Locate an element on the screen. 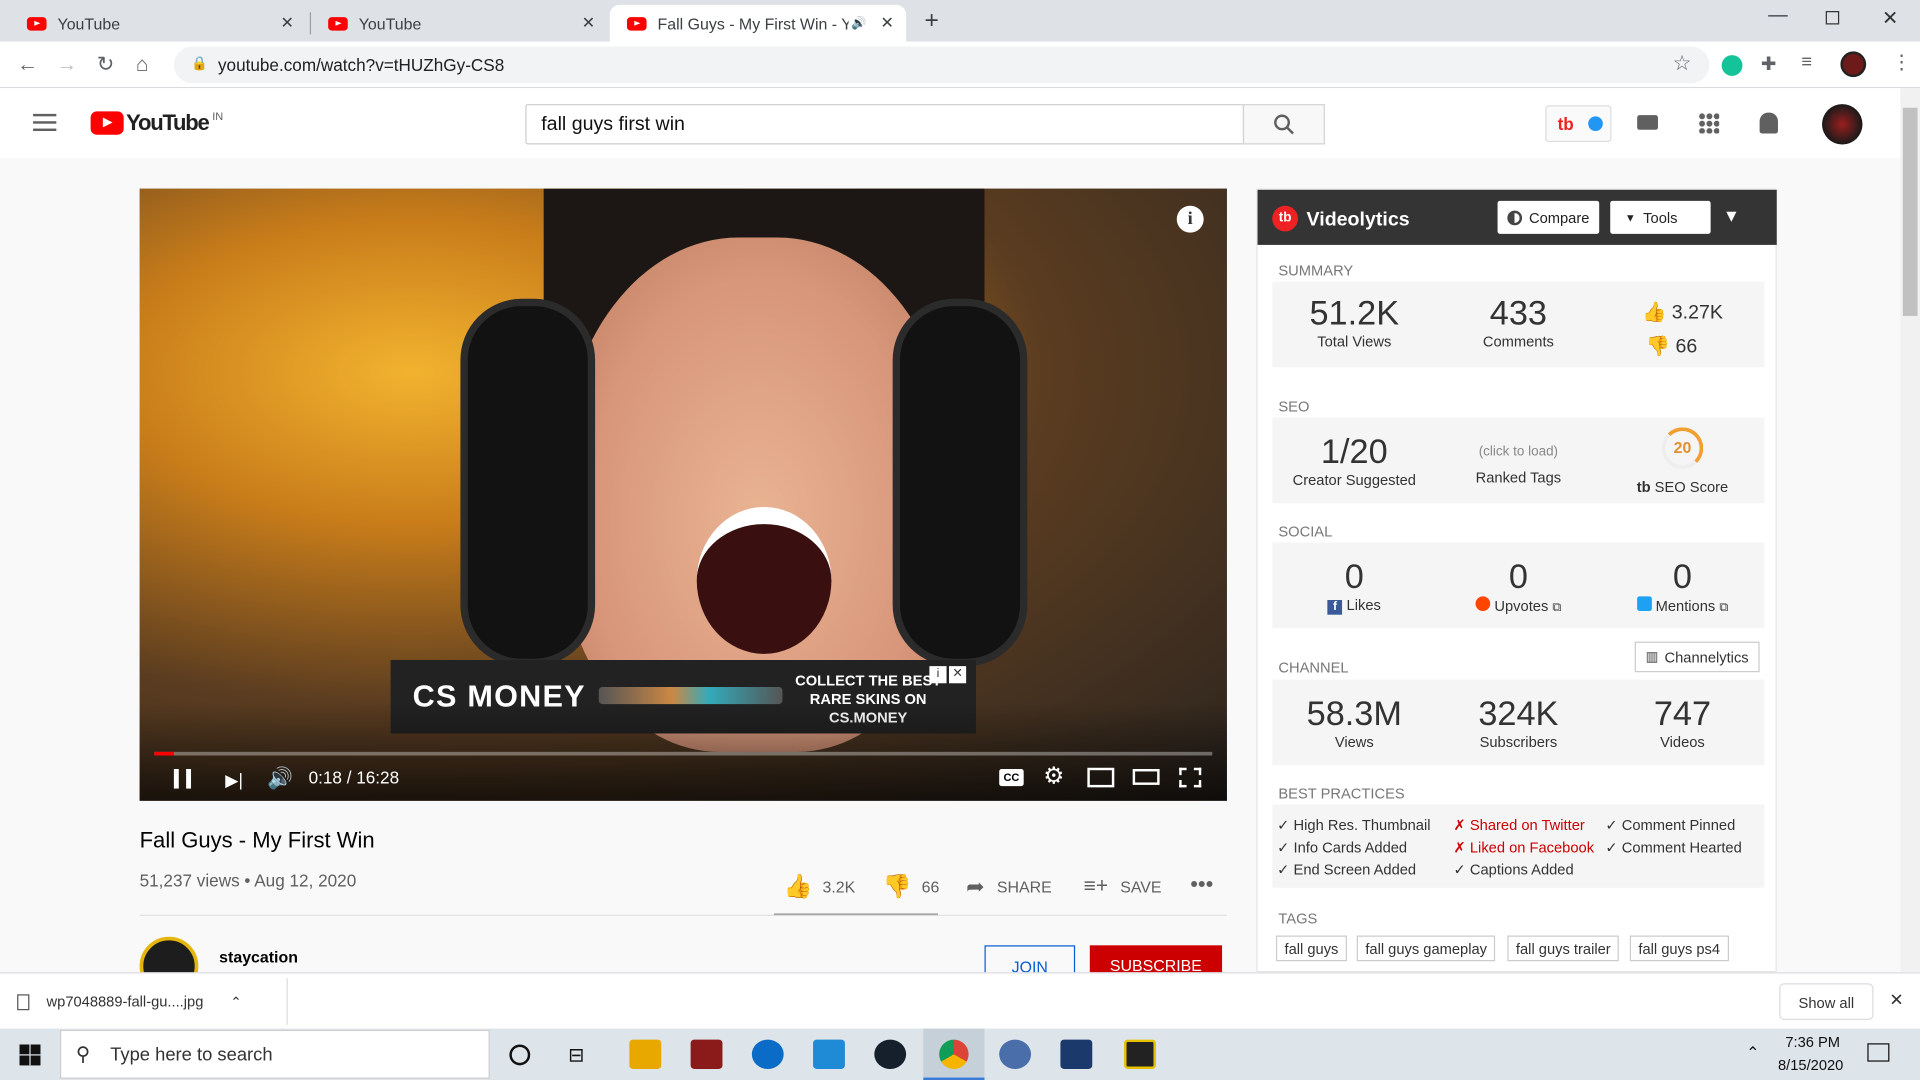  chrome-taskbar-active is located at coordinates (954, 1054).